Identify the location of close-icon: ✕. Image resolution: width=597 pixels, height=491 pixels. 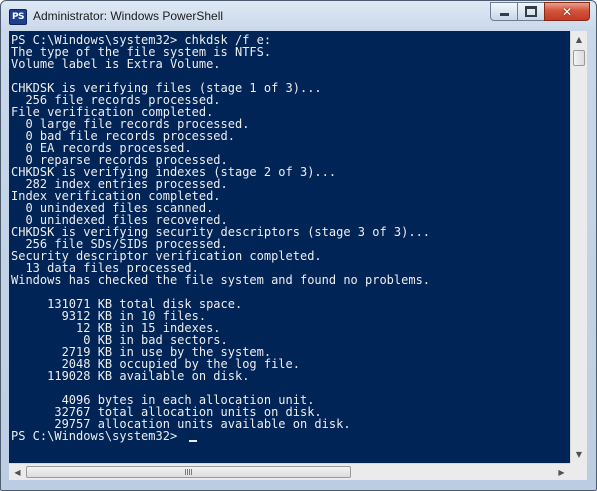
(567, 11).